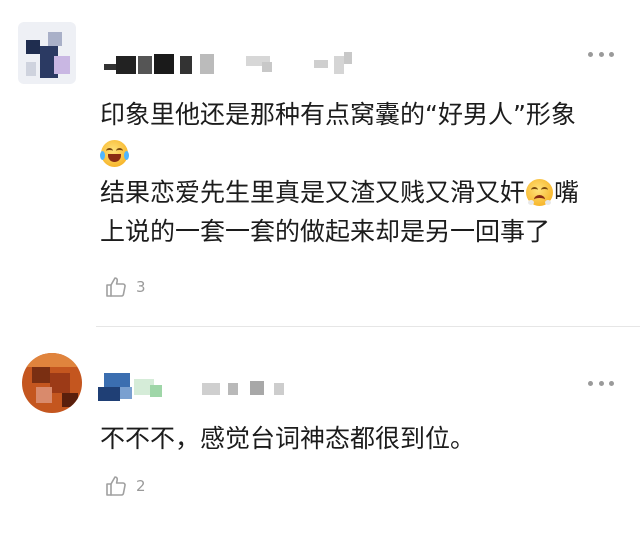 The image size is (640, 541). I want to click on steam-from-nose-emoji, so click(540, 192).